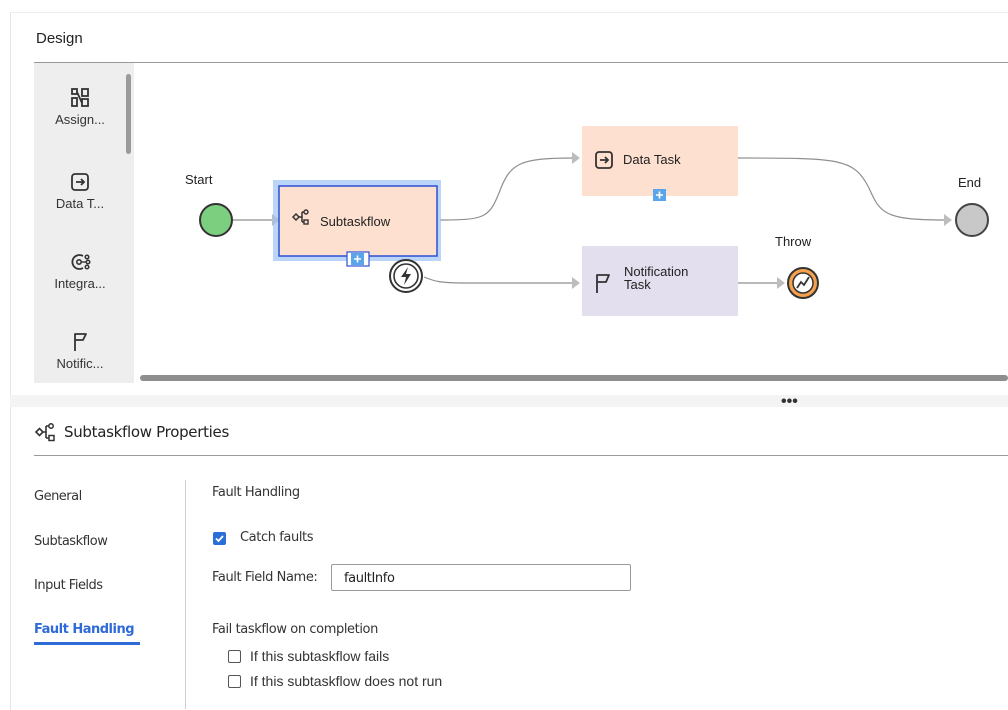  What do you see at coordinates (234, 681) in the screenshot?
I see `fail-if-not-run-checkbox` at bounding box center [234, 681].